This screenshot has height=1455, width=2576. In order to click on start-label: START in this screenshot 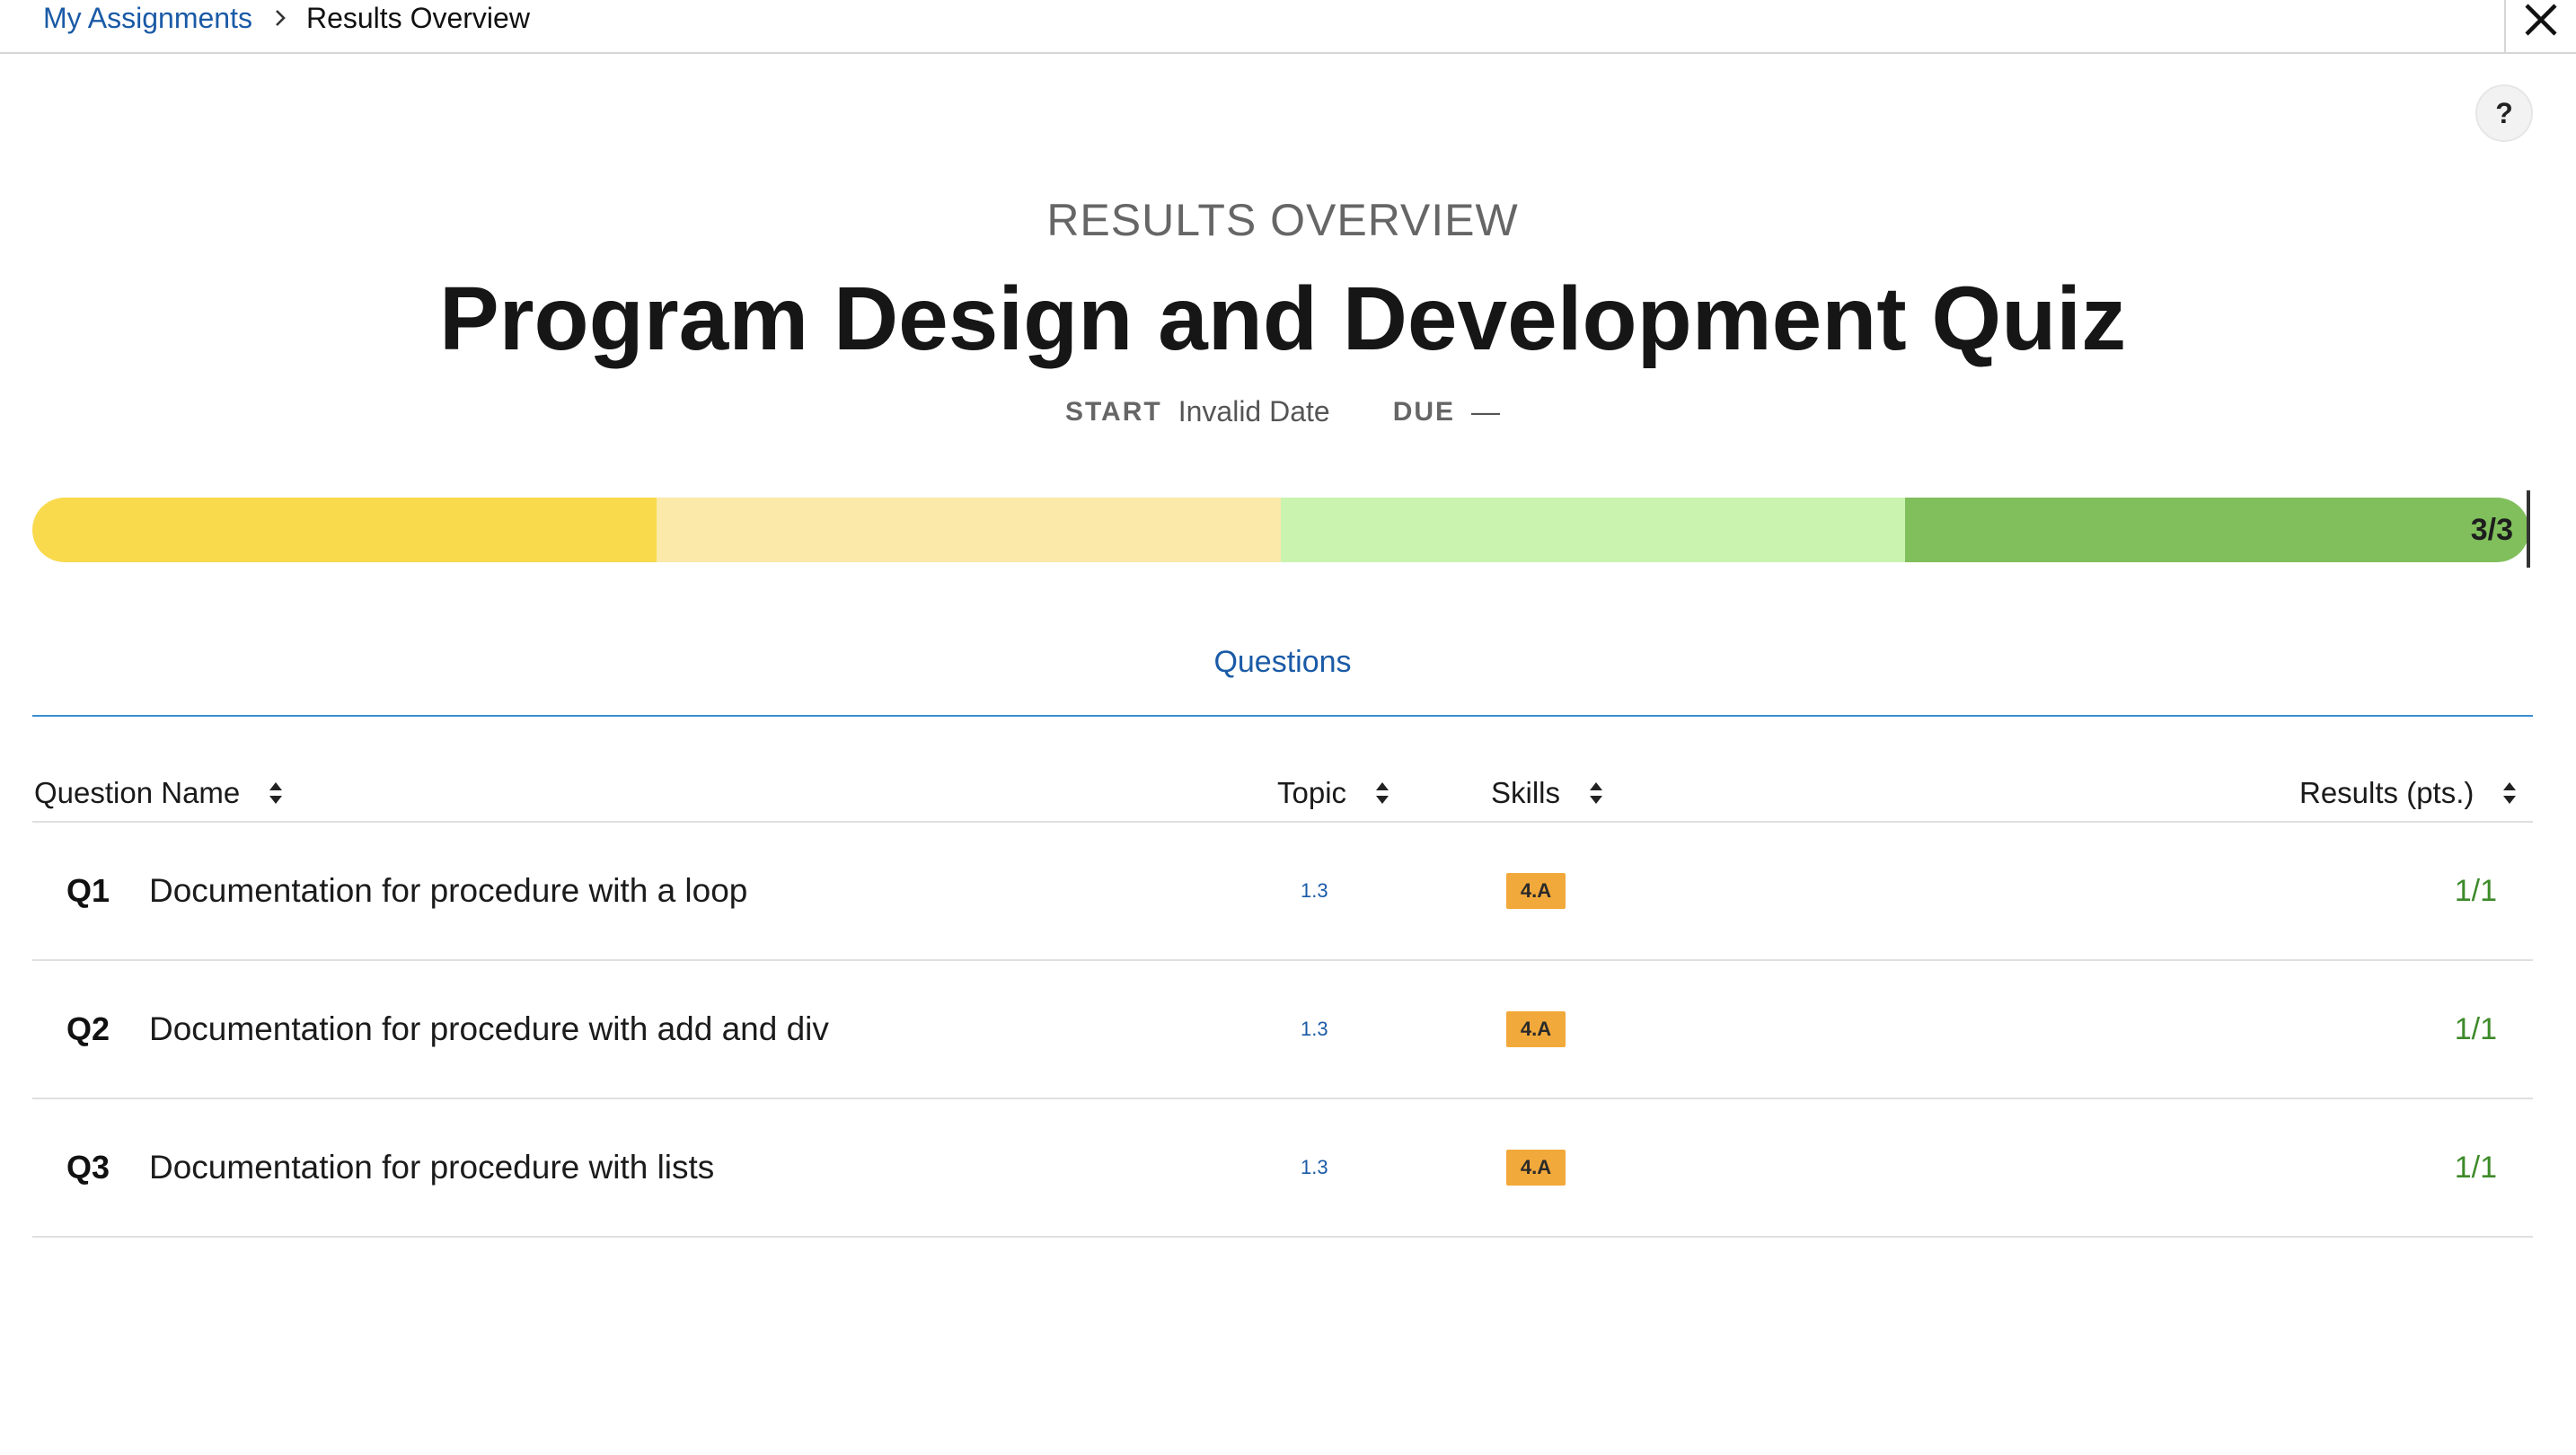, I will do `click(1113, 411)`.